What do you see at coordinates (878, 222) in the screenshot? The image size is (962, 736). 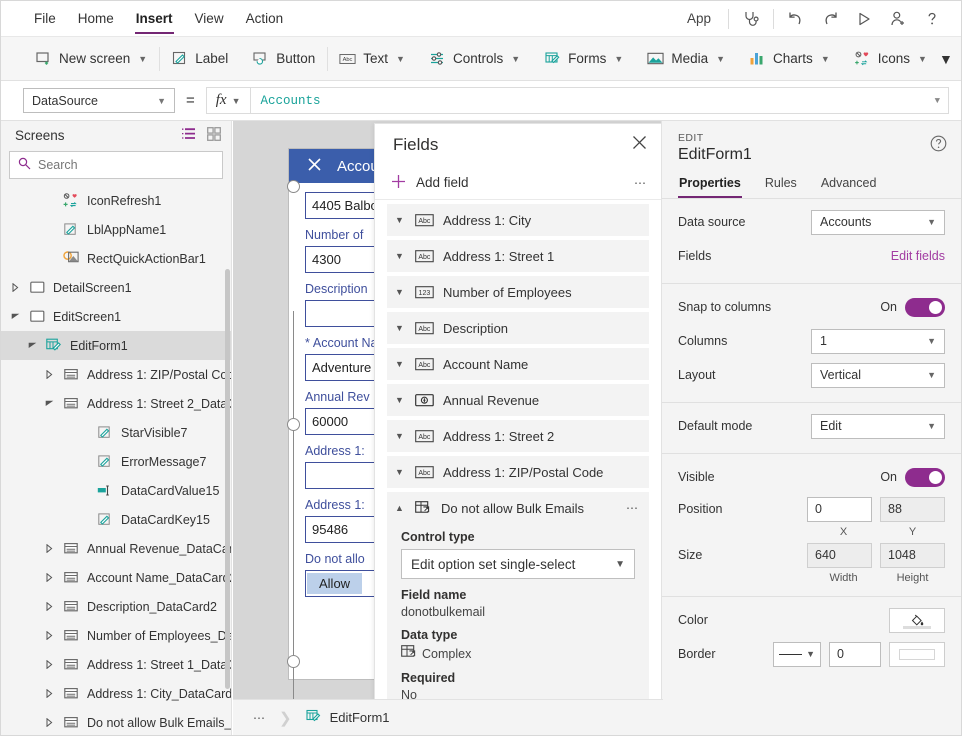 I see `data-source-select: Accounts ▼` at bounding box center [878, 222].